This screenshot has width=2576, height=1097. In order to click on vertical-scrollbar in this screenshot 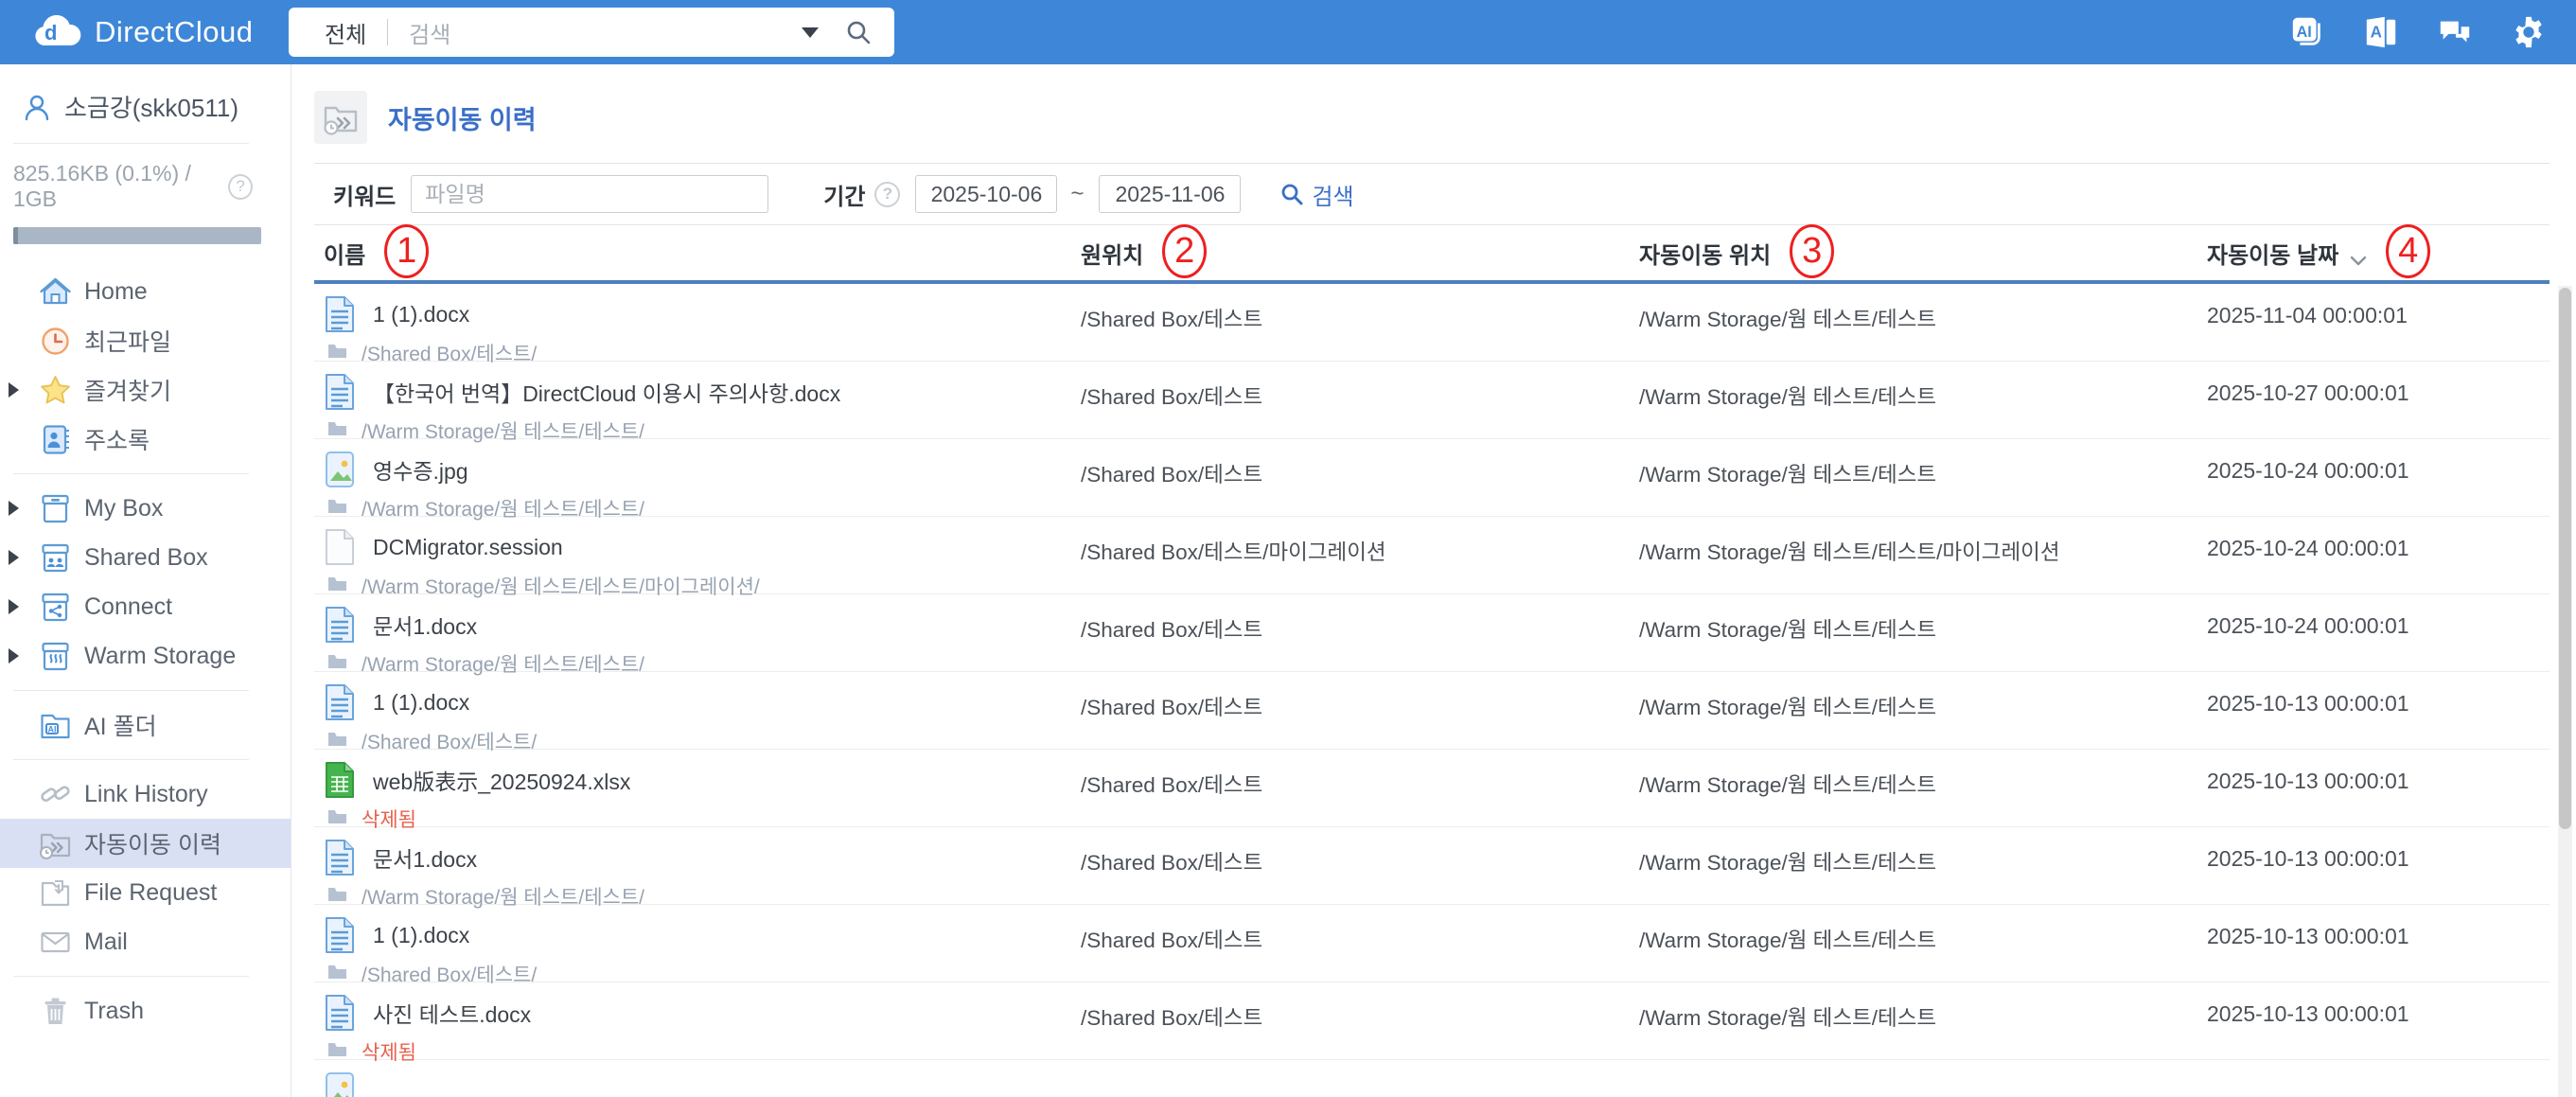, I will do `click(2565, 691)`.